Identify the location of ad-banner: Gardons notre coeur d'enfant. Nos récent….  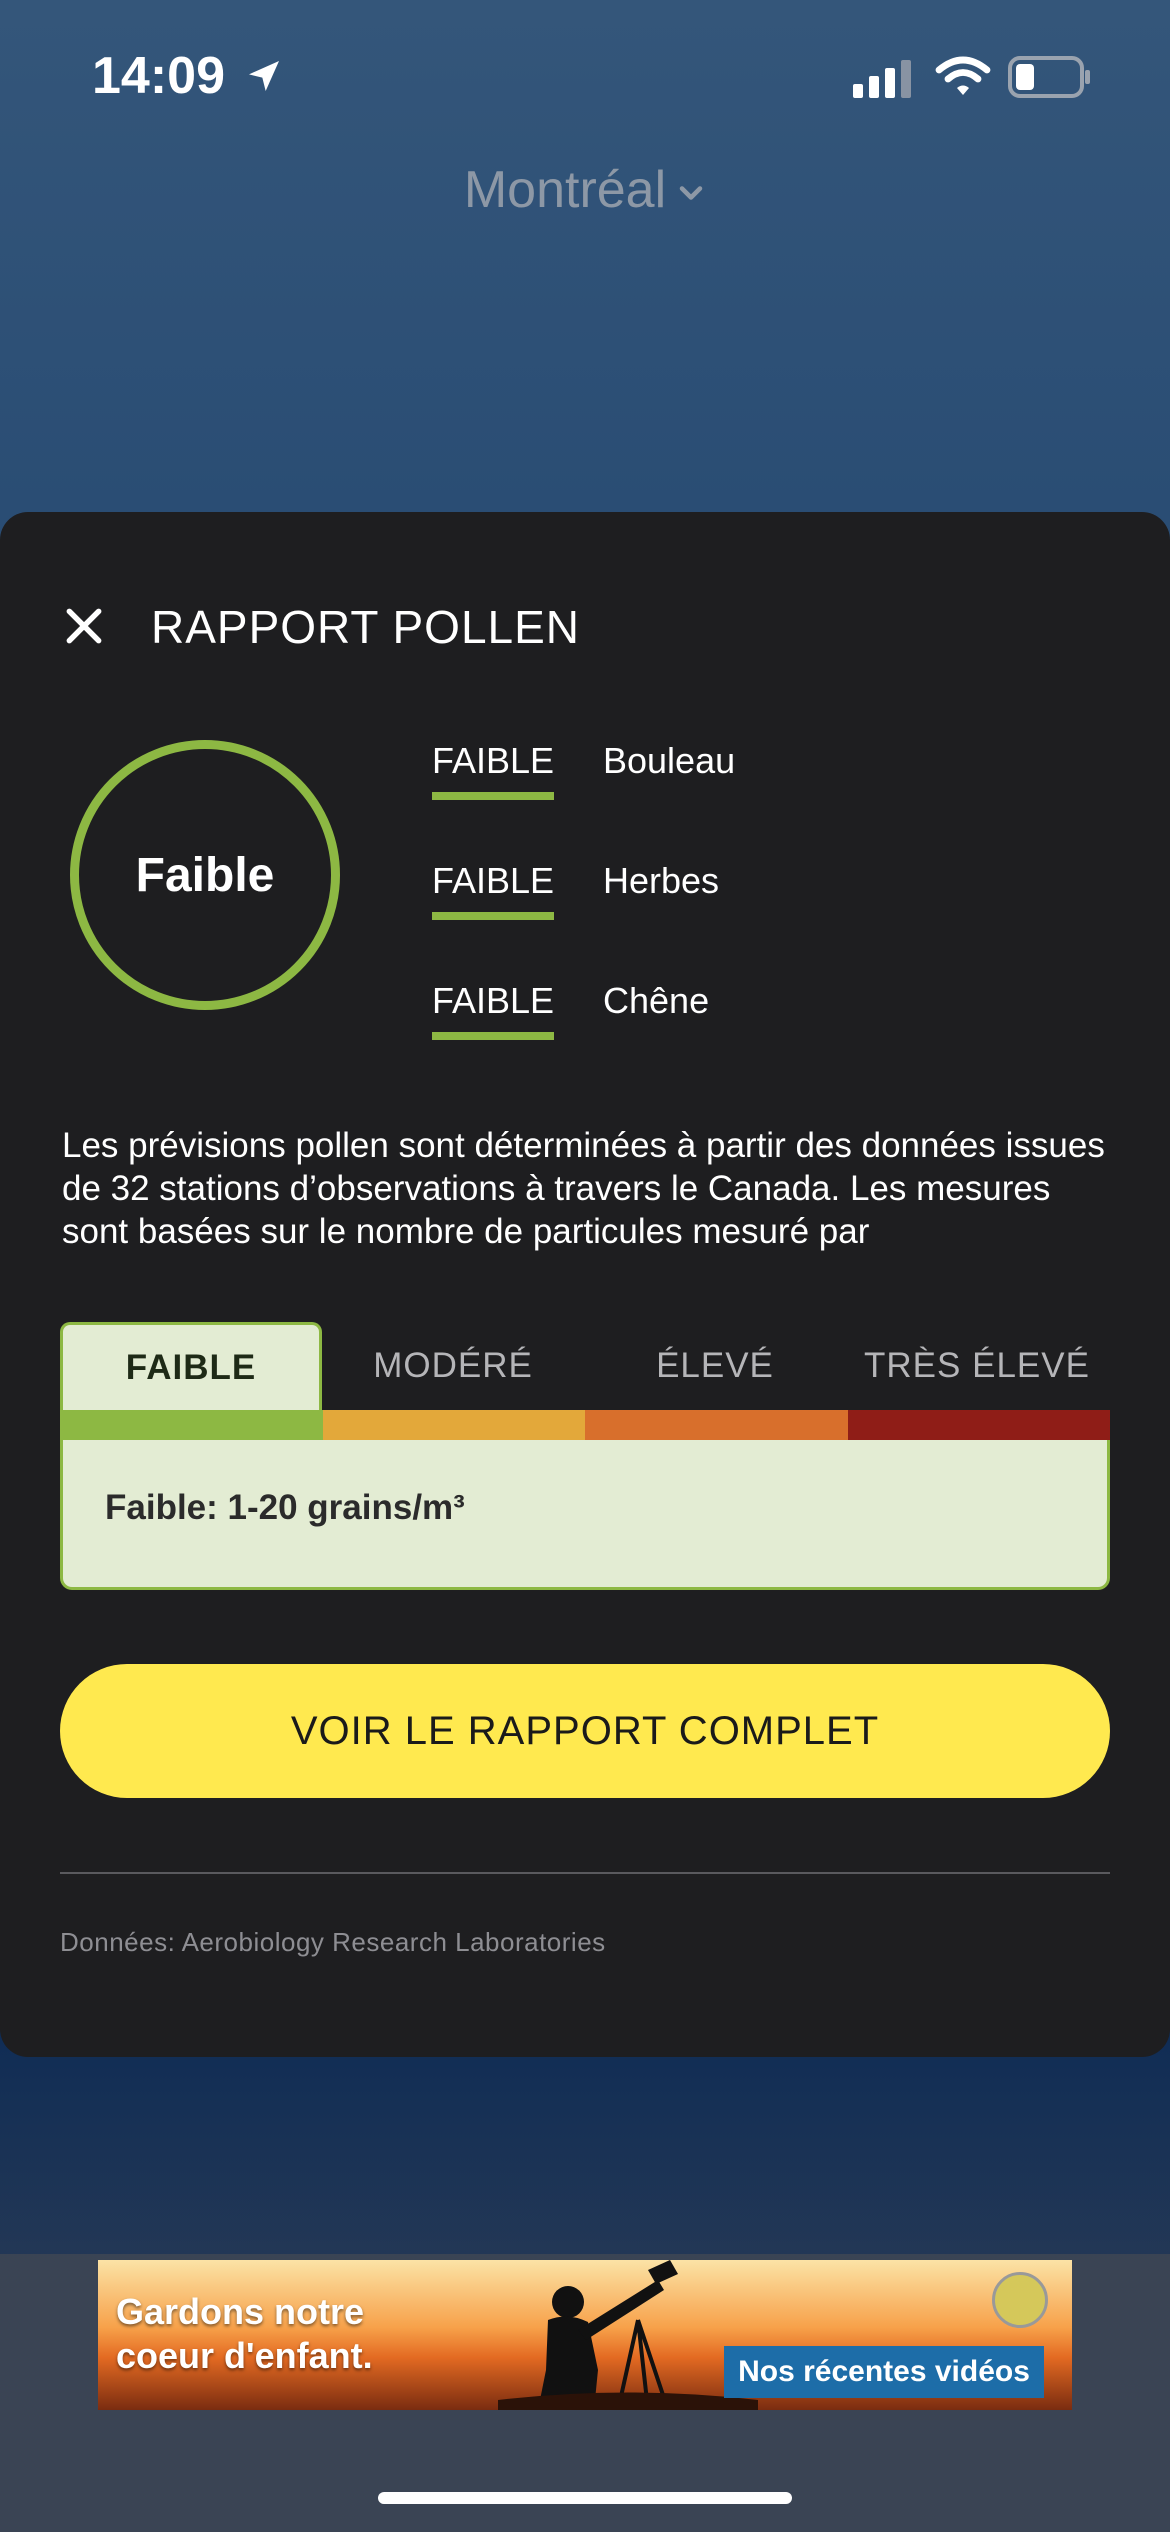
(585, 2335).